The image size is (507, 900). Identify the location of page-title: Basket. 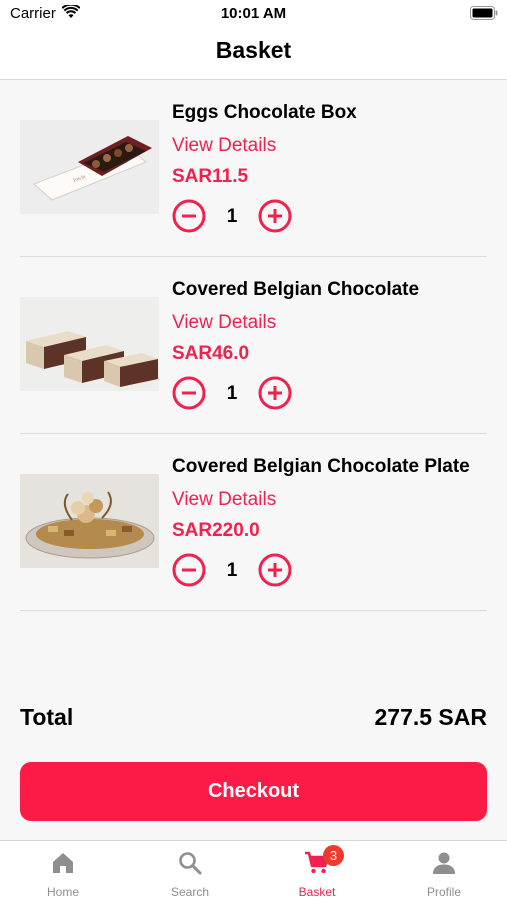
(253, 50).